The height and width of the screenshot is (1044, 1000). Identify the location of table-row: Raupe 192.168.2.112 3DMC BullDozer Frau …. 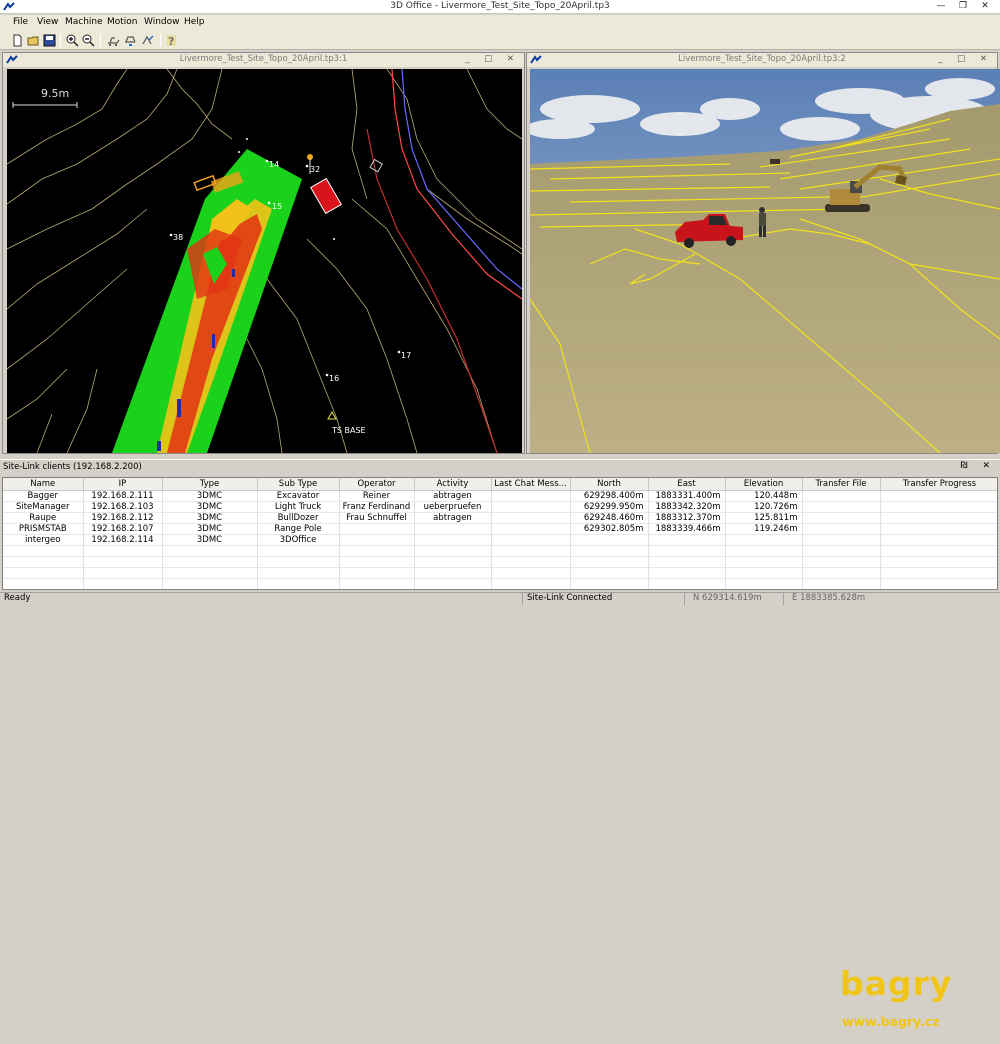
(500, 518).